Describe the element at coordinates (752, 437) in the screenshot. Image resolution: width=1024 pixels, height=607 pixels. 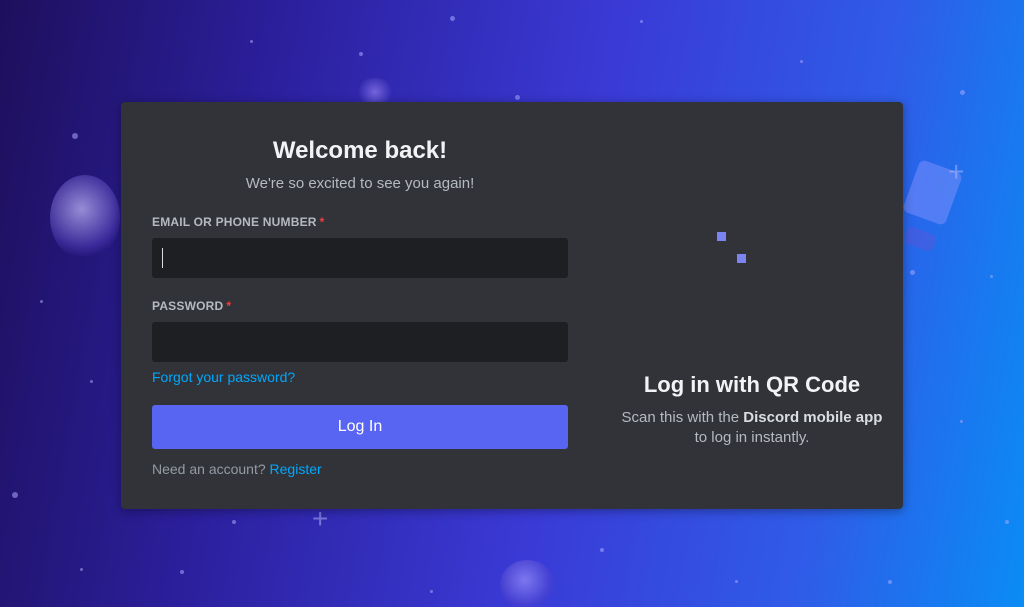
I see `qr-desc-suffix: to log in instantly.` at that location.